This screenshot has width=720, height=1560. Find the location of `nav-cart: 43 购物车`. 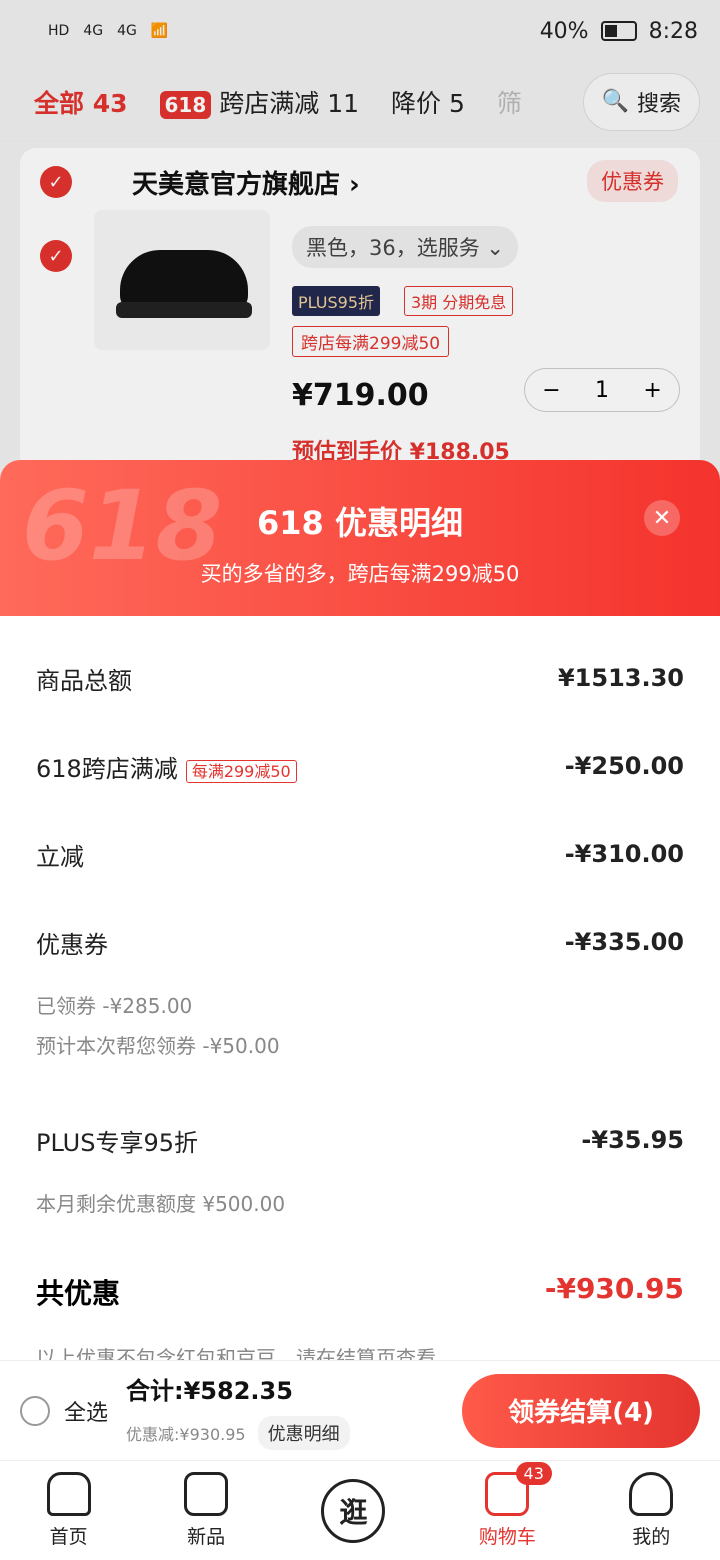

nav-cart: 43 购物车 is located at coordinates (515, 1505).